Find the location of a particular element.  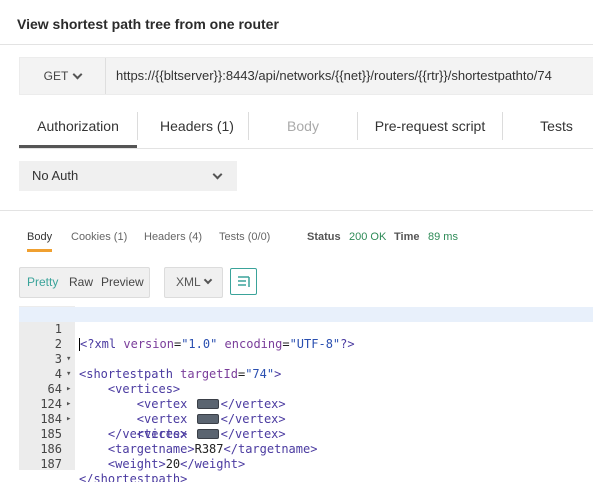

wrap-lines-button is located at coordinates (243, 281).